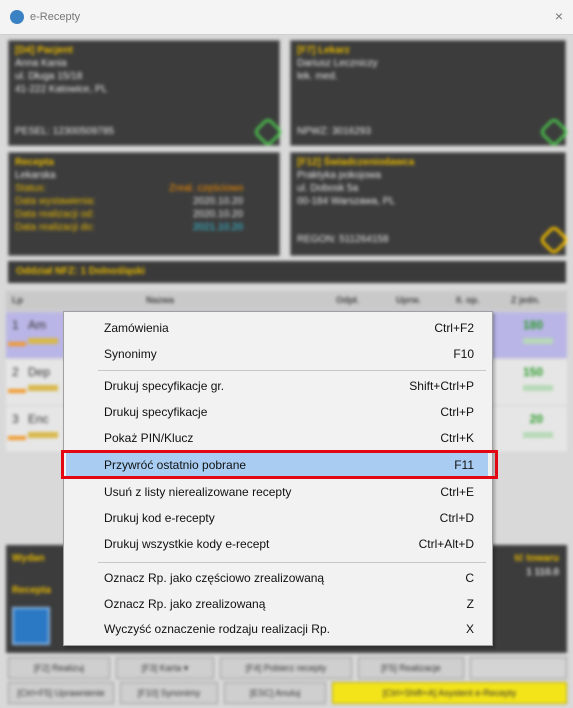  Describe the element at coordinates (328, 188) in the screenshot. I see `provider-street: ul. Dobosk 5a` at that location.